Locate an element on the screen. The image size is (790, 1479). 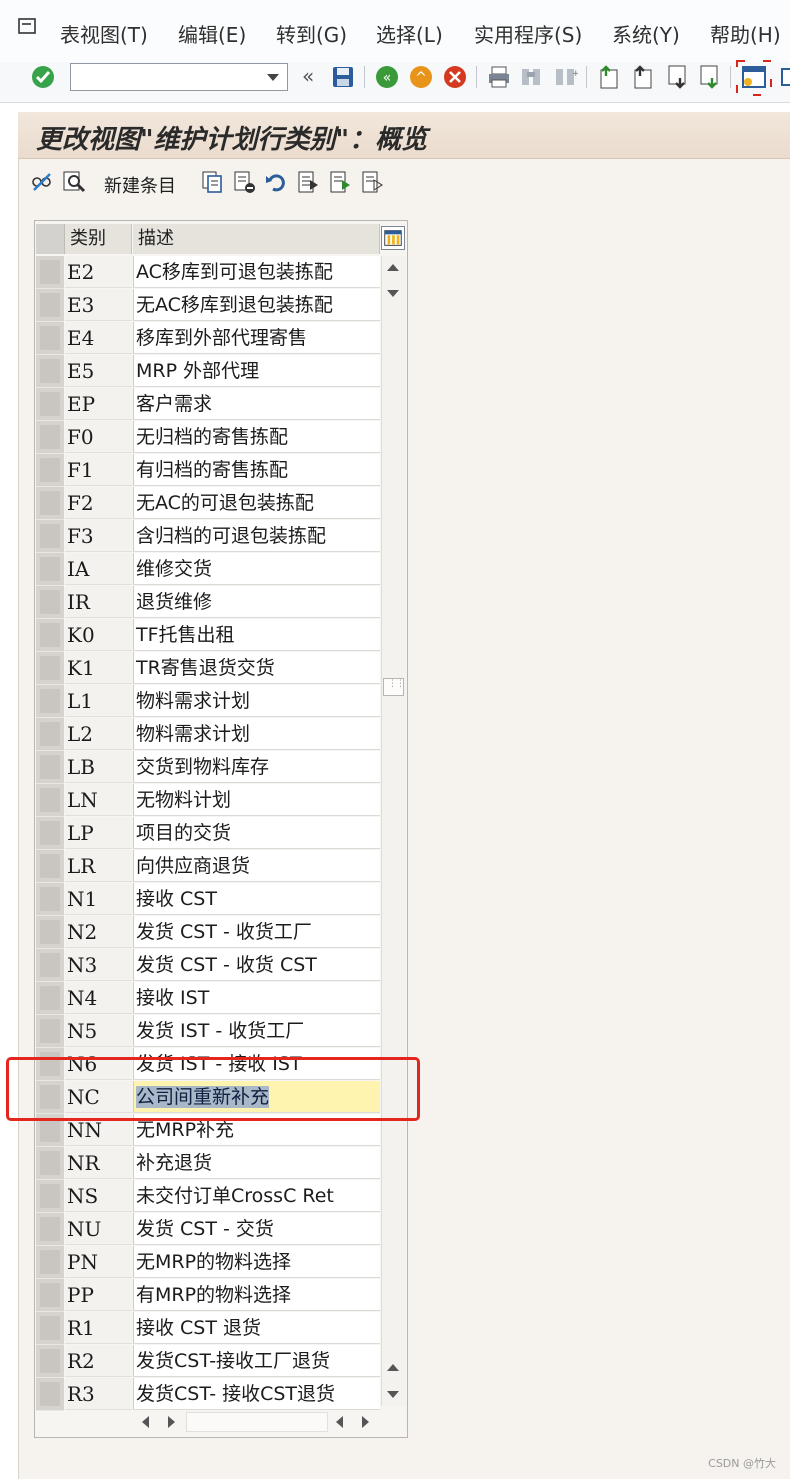
table-row: N3 发货 CST - 收货 CST is located at coordinates (208, 965).